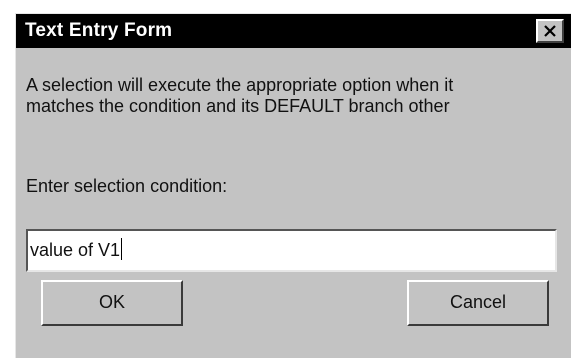  I want to click on close-icon, so click(550, 31).